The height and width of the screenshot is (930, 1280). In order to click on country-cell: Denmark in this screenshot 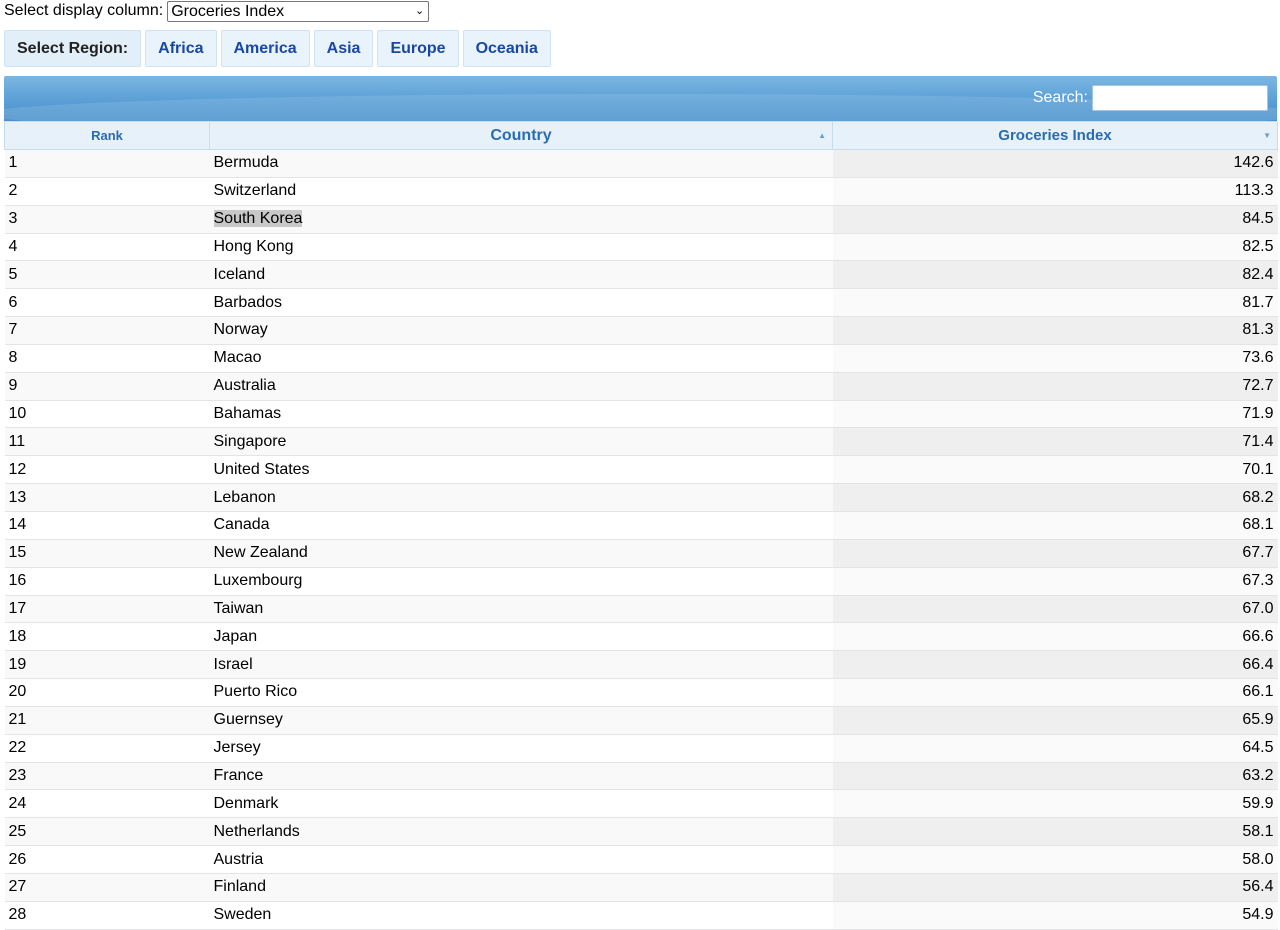, I will do `click(521, 804)`.